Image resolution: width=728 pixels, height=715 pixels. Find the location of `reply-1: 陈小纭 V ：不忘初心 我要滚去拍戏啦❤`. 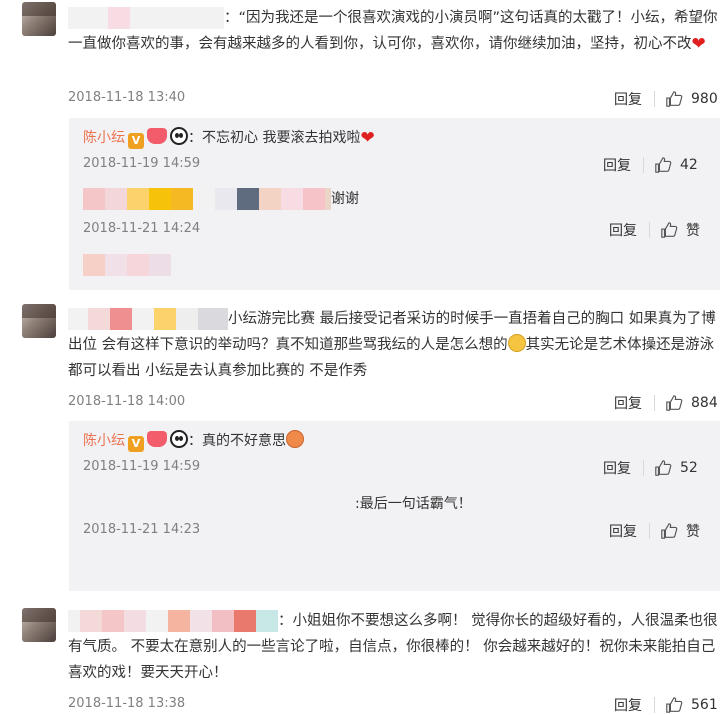

reply-1: 陈小纭 V ：不忘初心 我要滚去拍戏啦❤ is located at coordinates (229, 138).